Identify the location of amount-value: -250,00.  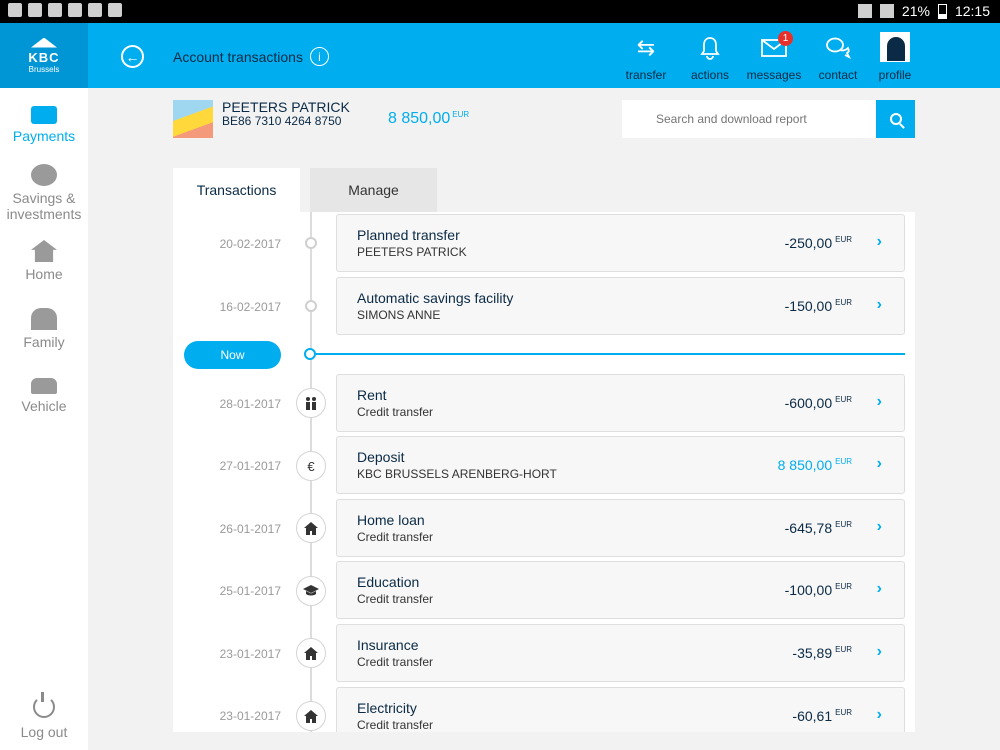
(808, 243).